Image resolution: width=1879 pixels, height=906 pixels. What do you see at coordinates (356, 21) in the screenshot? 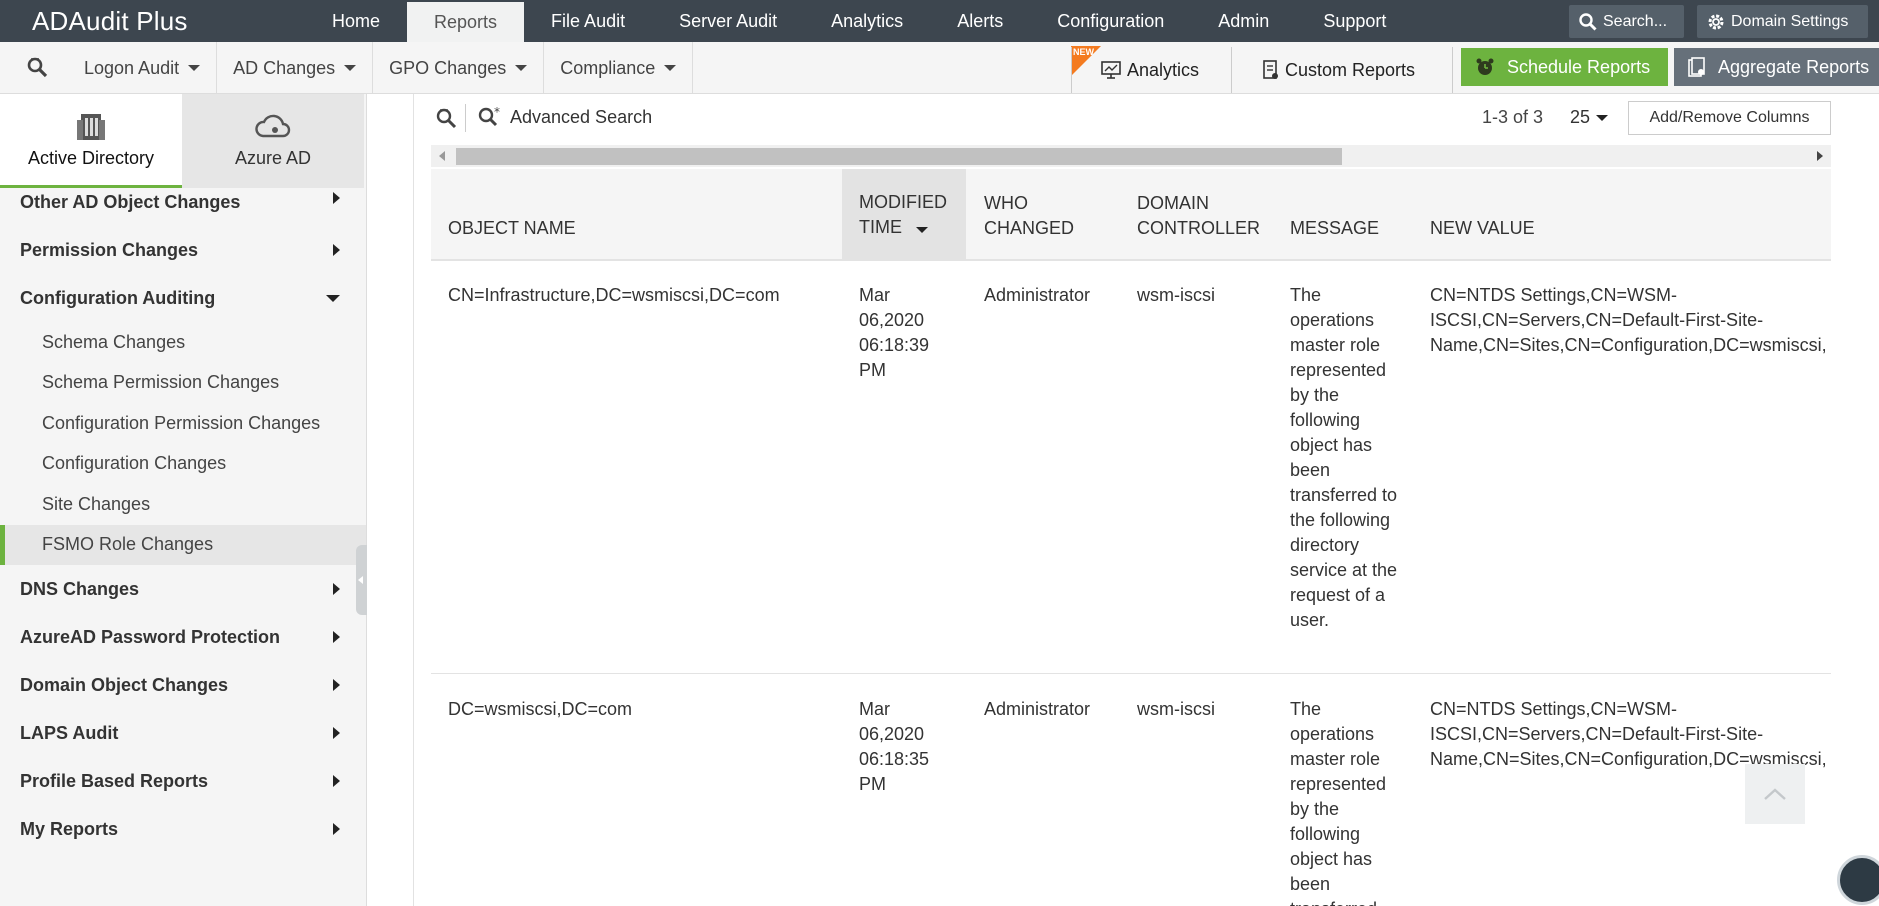
I see `tab-home: Home` at bounding box center [356, 21].